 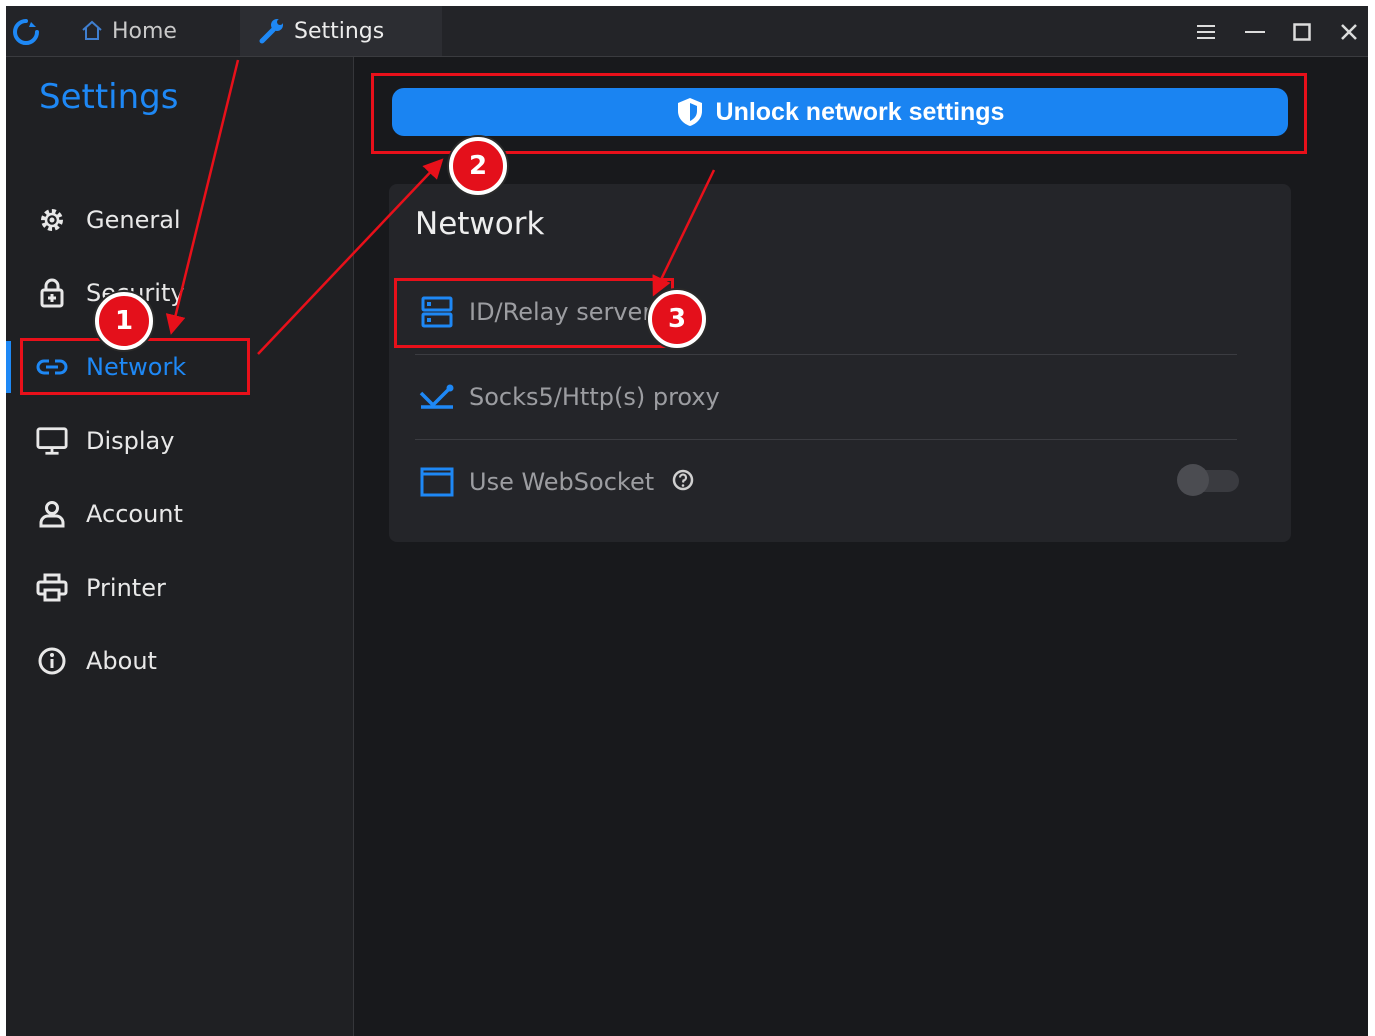 I want to click on sidebar-item-display: Display, so click(x=179, y=441).